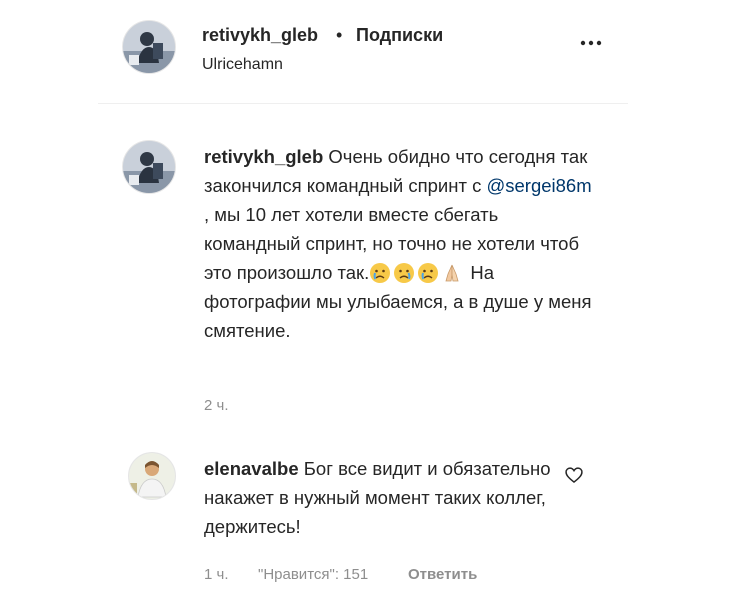 This screenshot has height=609, width=730. I want to click on post-header: retivykh_gleb • Подписки Ulricehamn, so click(363, 51).